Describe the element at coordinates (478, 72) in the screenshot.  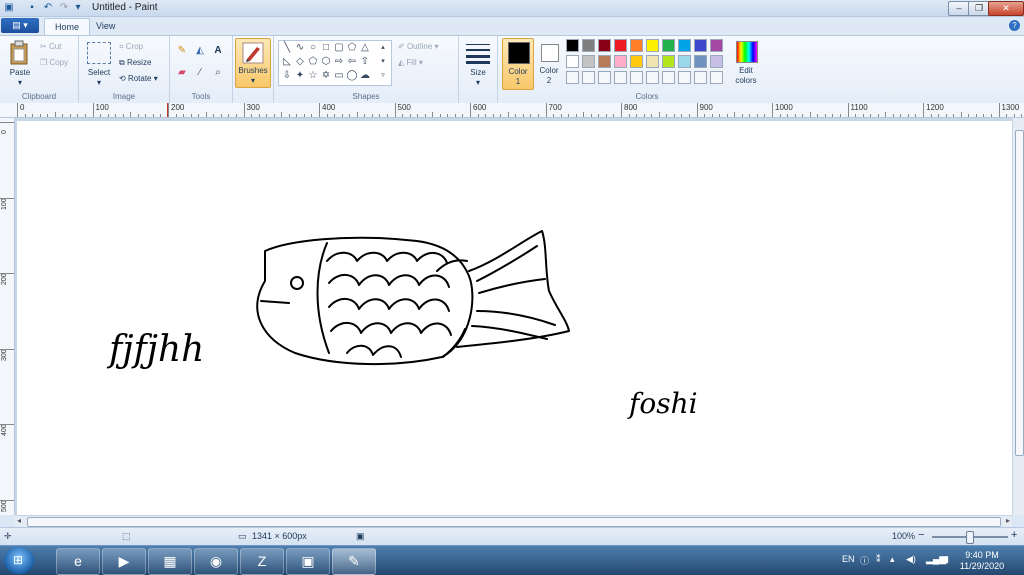
I see `size-button: Size` at that location.